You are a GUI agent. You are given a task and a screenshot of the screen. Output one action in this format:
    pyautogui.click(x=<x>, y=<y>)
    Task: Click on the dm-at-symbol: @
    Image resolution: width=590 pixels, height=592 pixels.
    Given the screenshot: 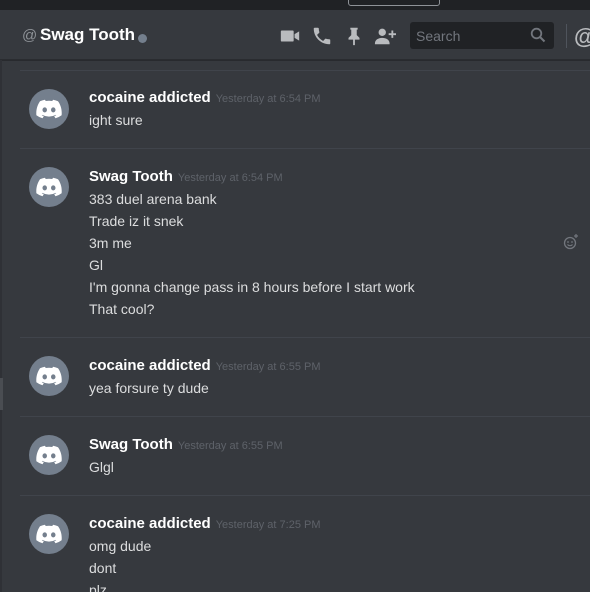 What is the action you would take?
    pyautogui.click(x=30, y=35)
    